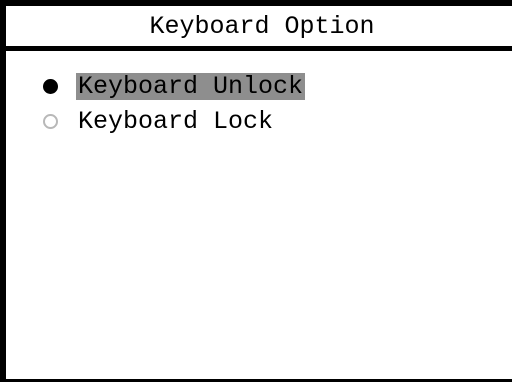 The width and height of the screenshot is (512, 382). Describe the element at coordinates (175, 121) in the screenshot. I see `option-label: Keyboard Lock` at that location.